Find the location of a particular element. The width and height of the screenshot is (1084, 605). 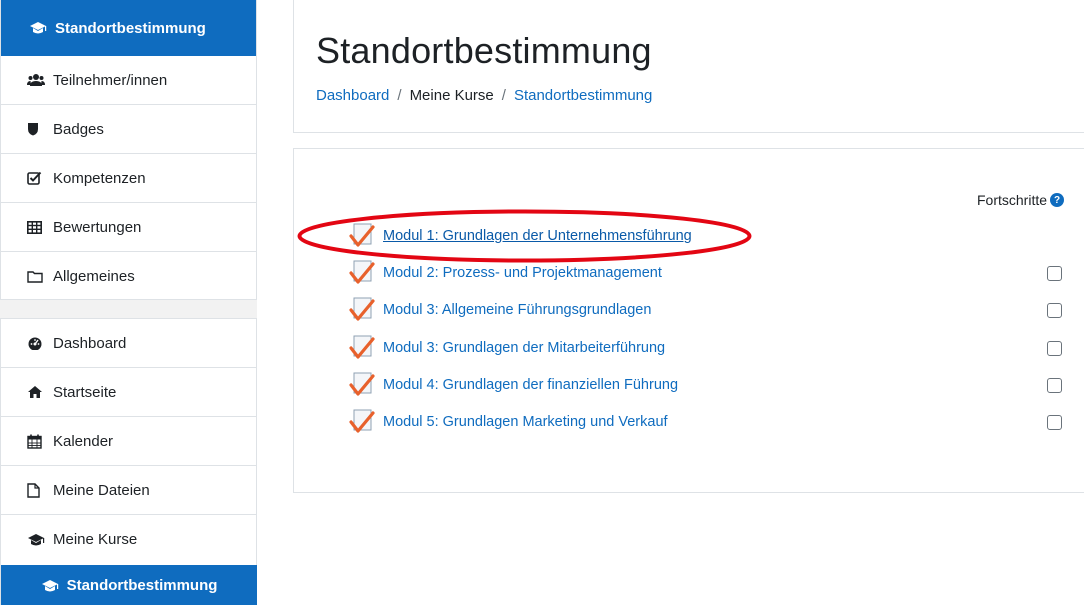

sidebar-item-competencies: Kompetenzen is located at coordinates (128, 178).